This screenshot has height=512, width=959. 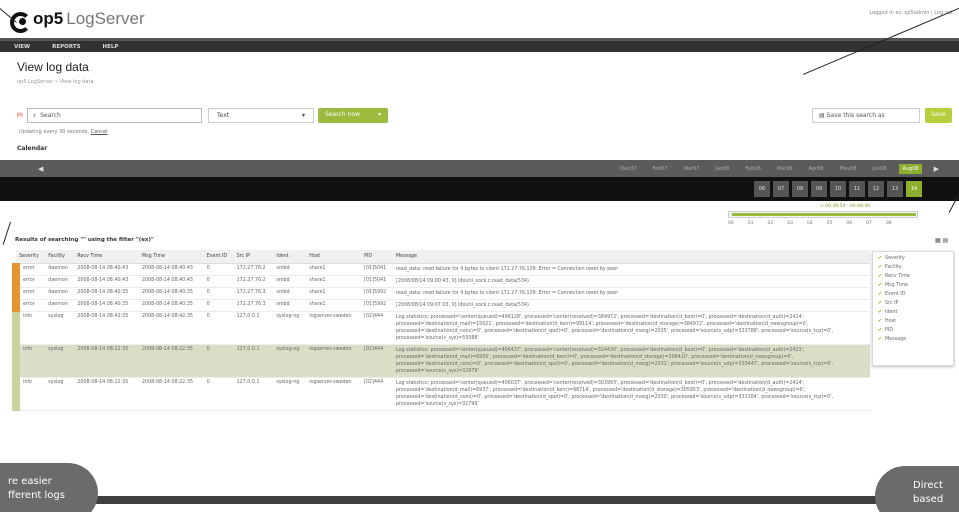 I want to click on cell-recv: 2008-08-14 08:40:43, so click(x=106, y=269).